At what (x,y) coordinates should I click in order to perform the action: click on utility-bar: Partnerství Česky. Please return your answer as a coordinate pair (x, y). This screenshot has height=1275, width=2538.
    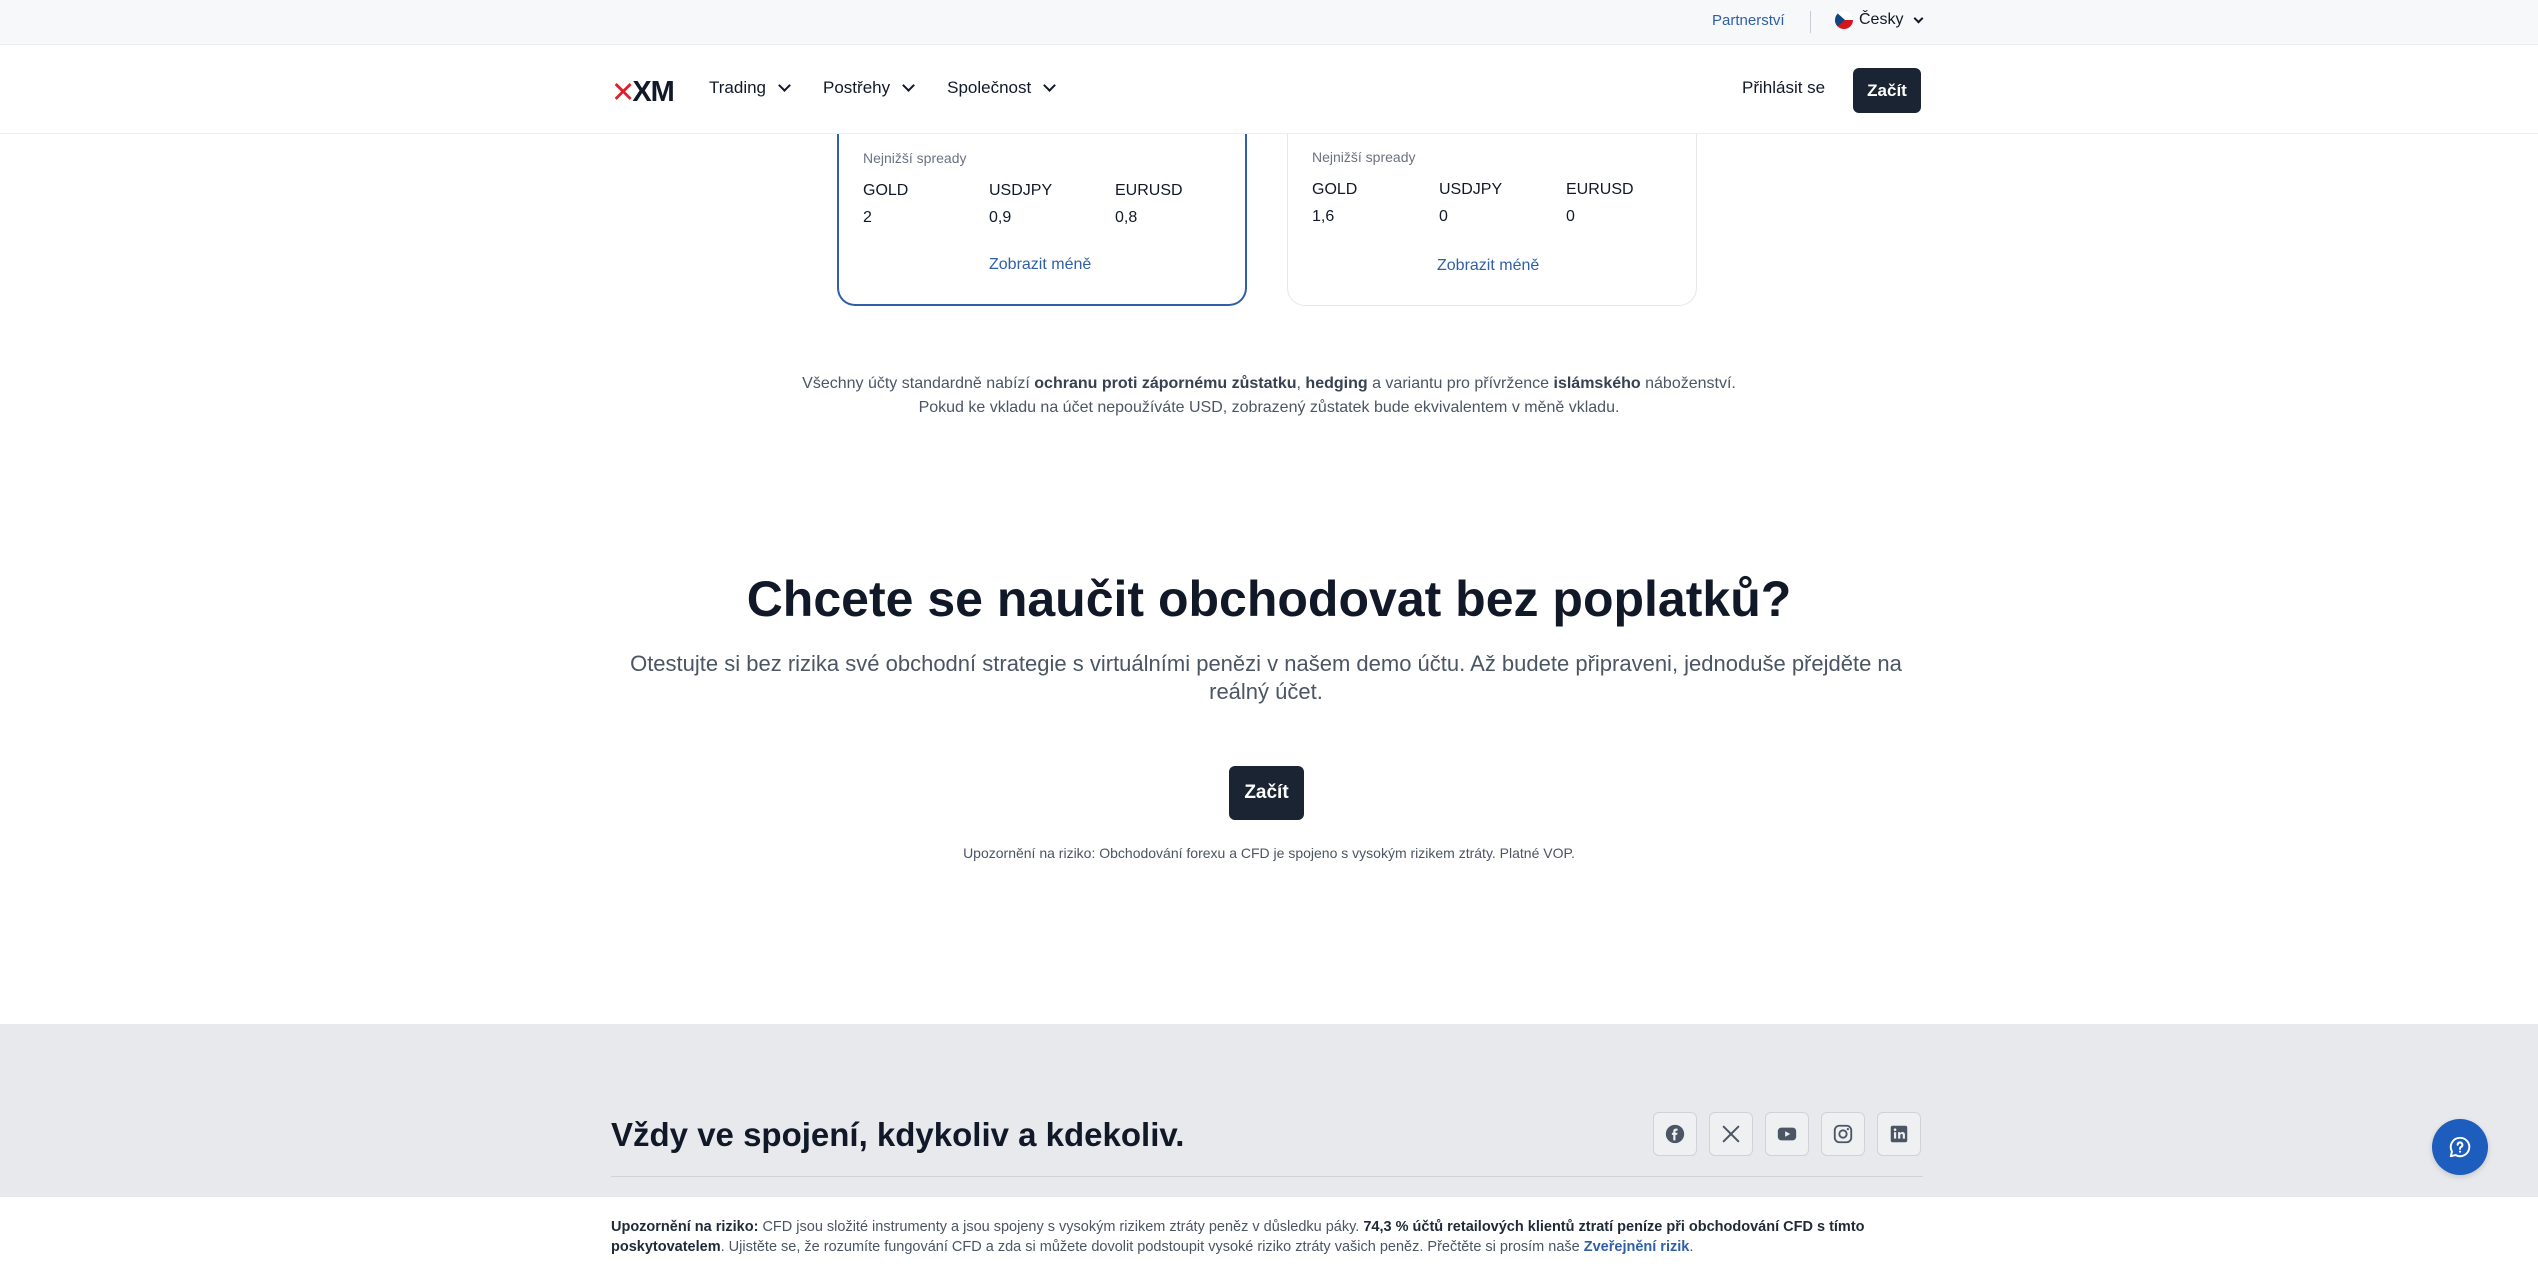
    Looking at the image, I should click on (1269, 22).